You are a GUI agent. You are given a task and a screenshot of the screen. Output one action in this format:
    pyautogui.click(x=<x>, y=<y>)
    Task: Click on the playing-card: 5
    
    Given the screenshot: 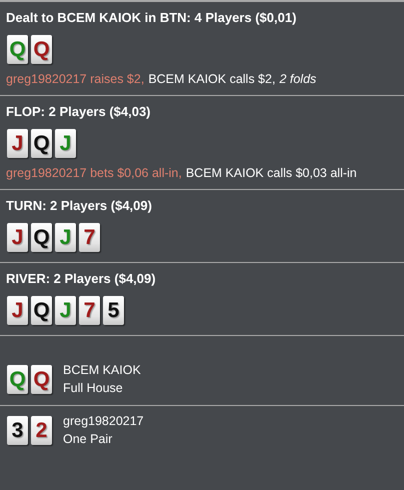 What is the action you would take?
    pyautogui.click(x=113, y=310)
    